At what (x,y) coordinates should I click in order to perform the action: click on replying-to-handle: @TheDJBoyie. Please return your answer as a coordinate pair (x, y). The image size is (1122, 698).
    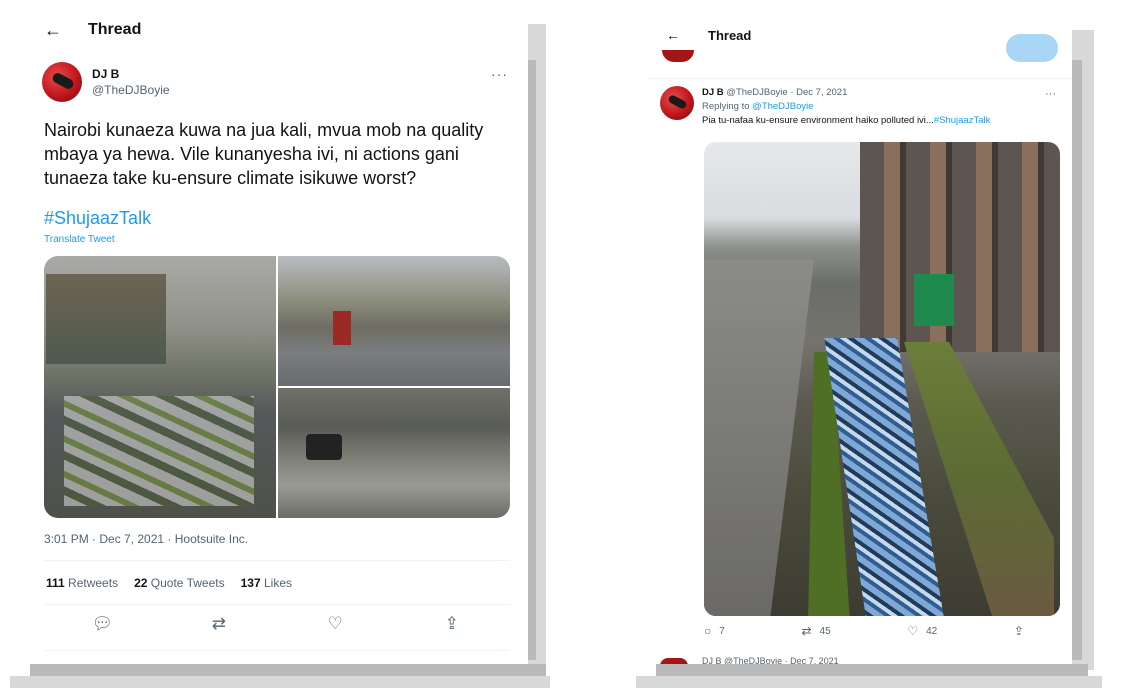
    Looking at the image, I should click on (782, 106).